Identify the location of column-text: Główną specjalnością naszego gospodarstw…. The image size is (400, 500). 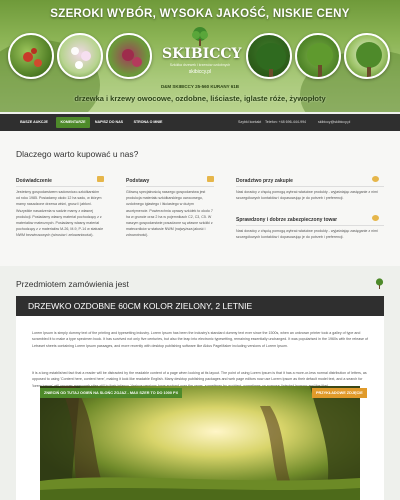
(169, 214).